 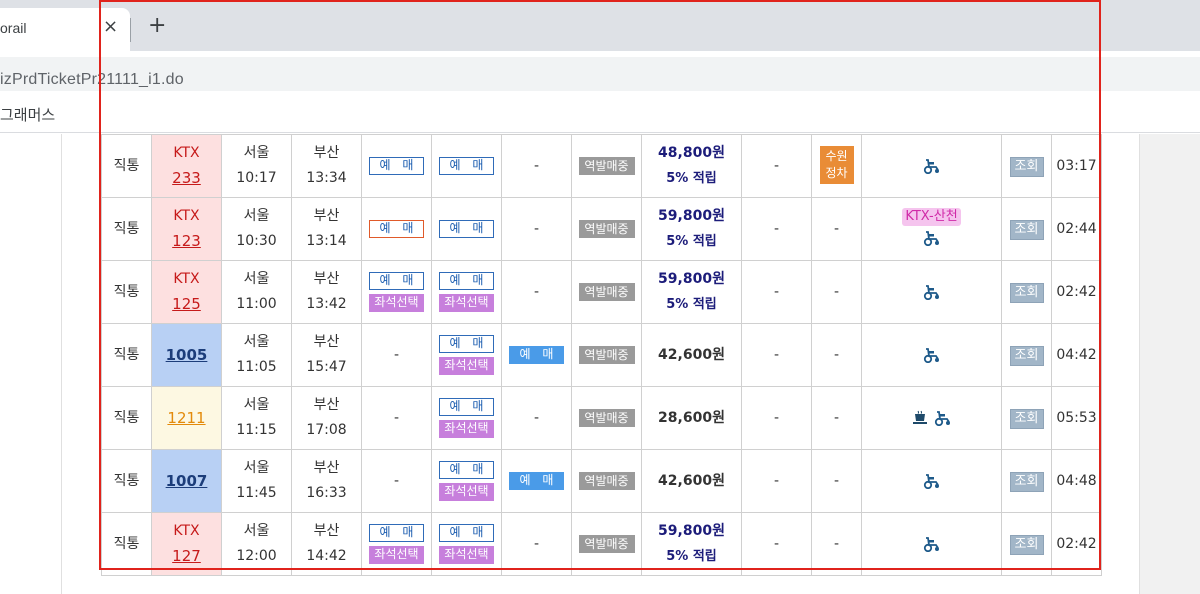 I want to click on bookmark-item: 그래머스, so click(x=27, y=114).